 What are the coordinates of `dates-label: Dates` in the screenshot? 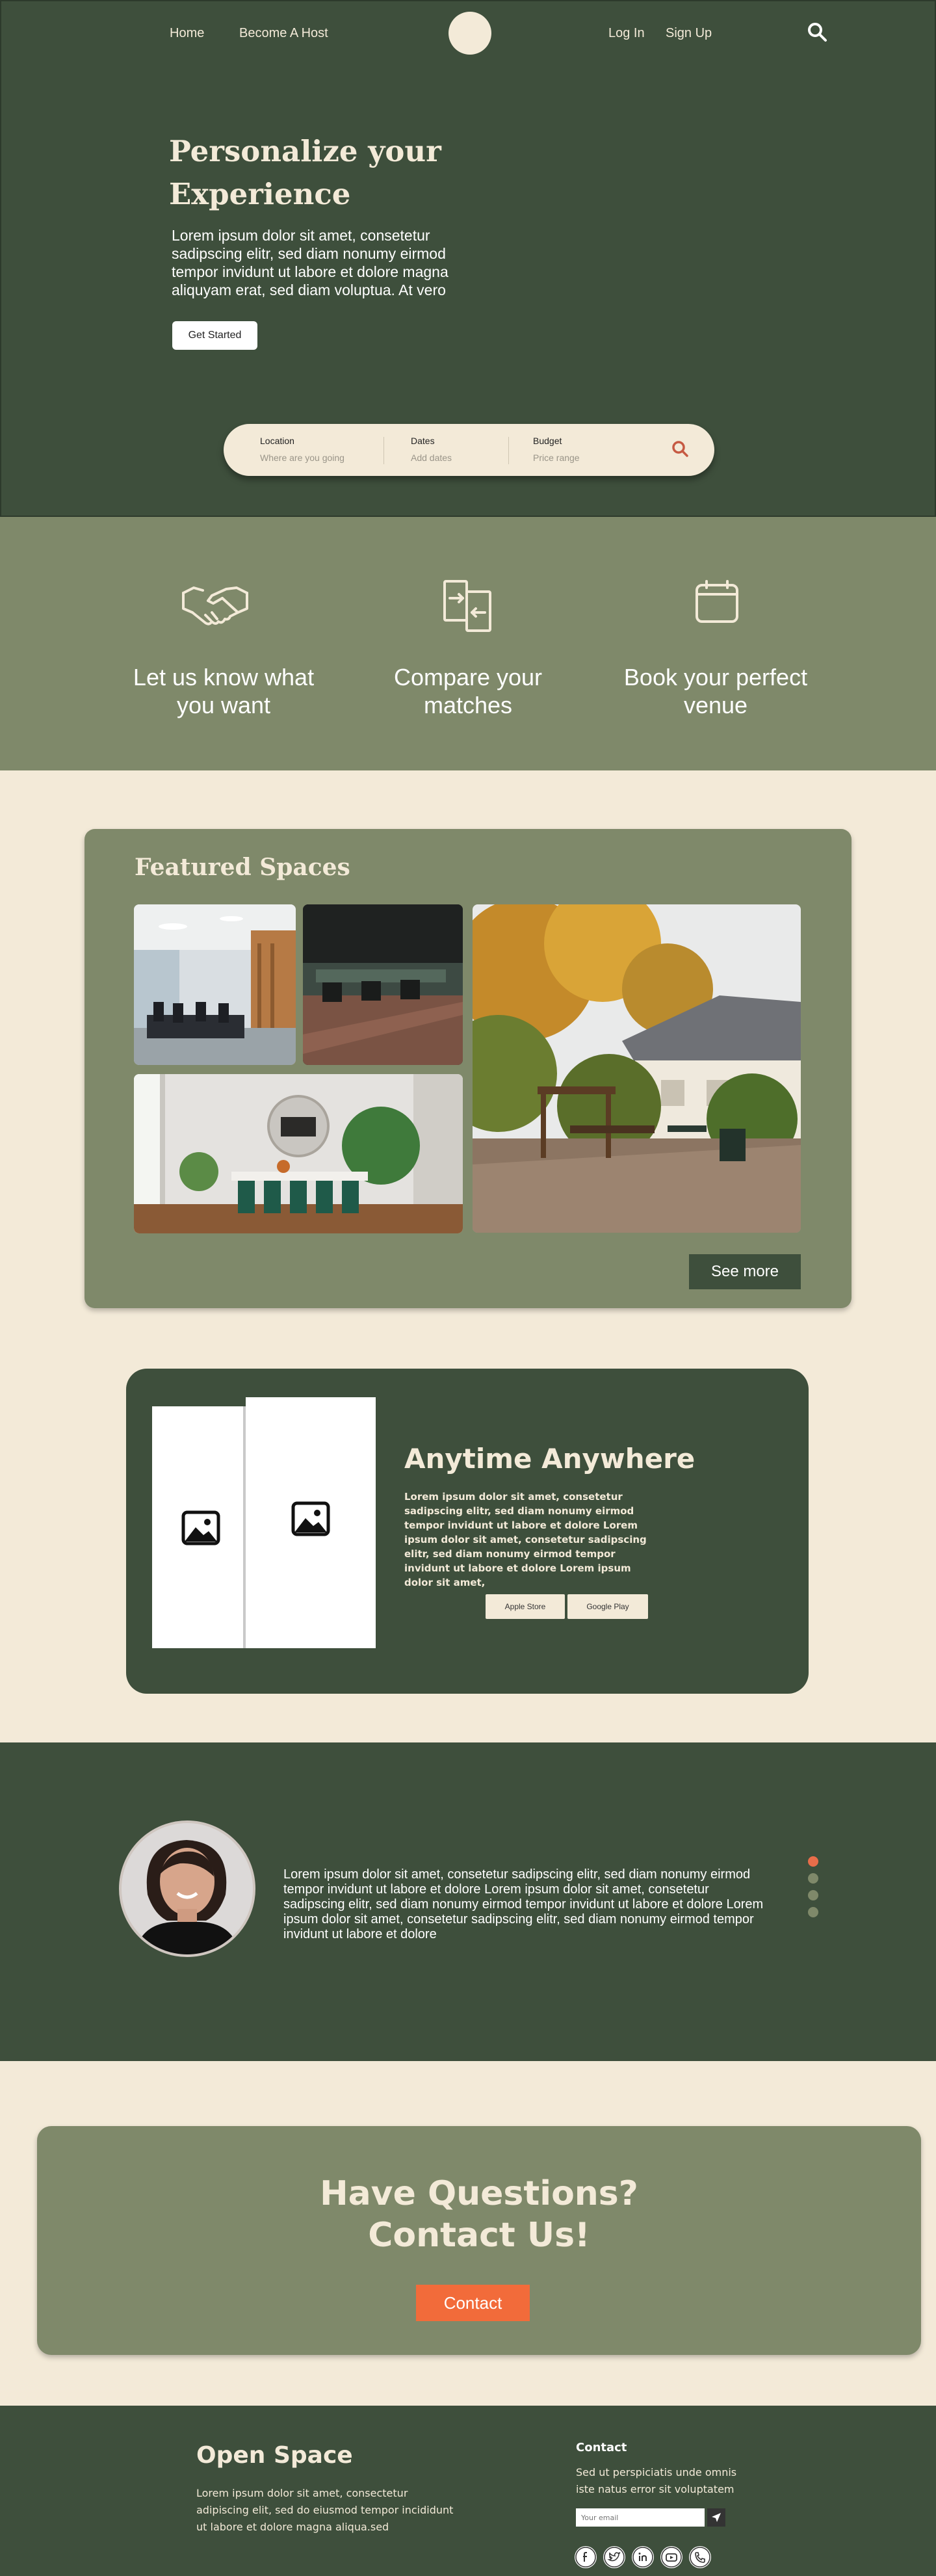 It's located at (423, 441).